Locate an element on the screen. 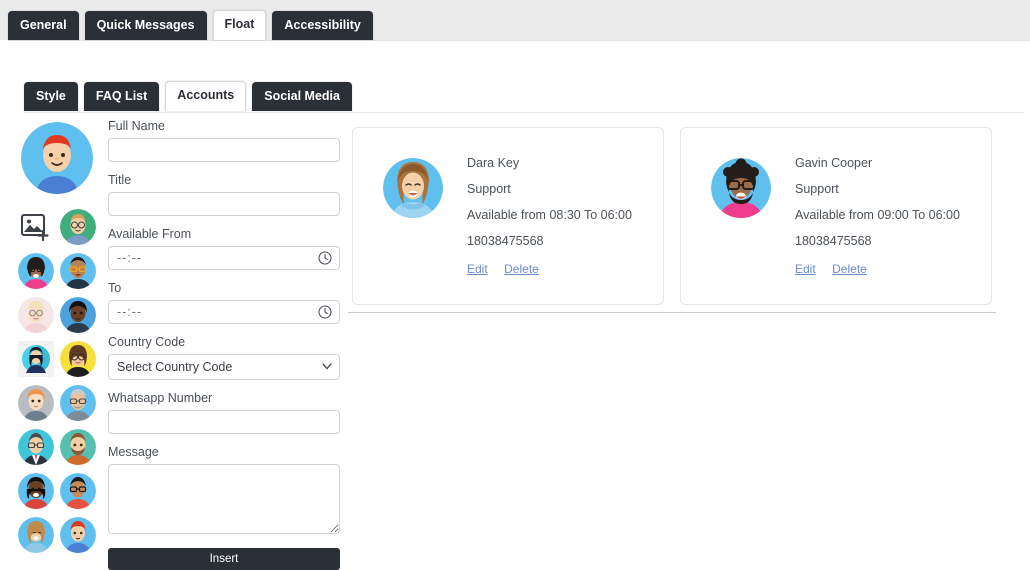  country-code-field: Select Country Code is located at coordinates (224, 367).